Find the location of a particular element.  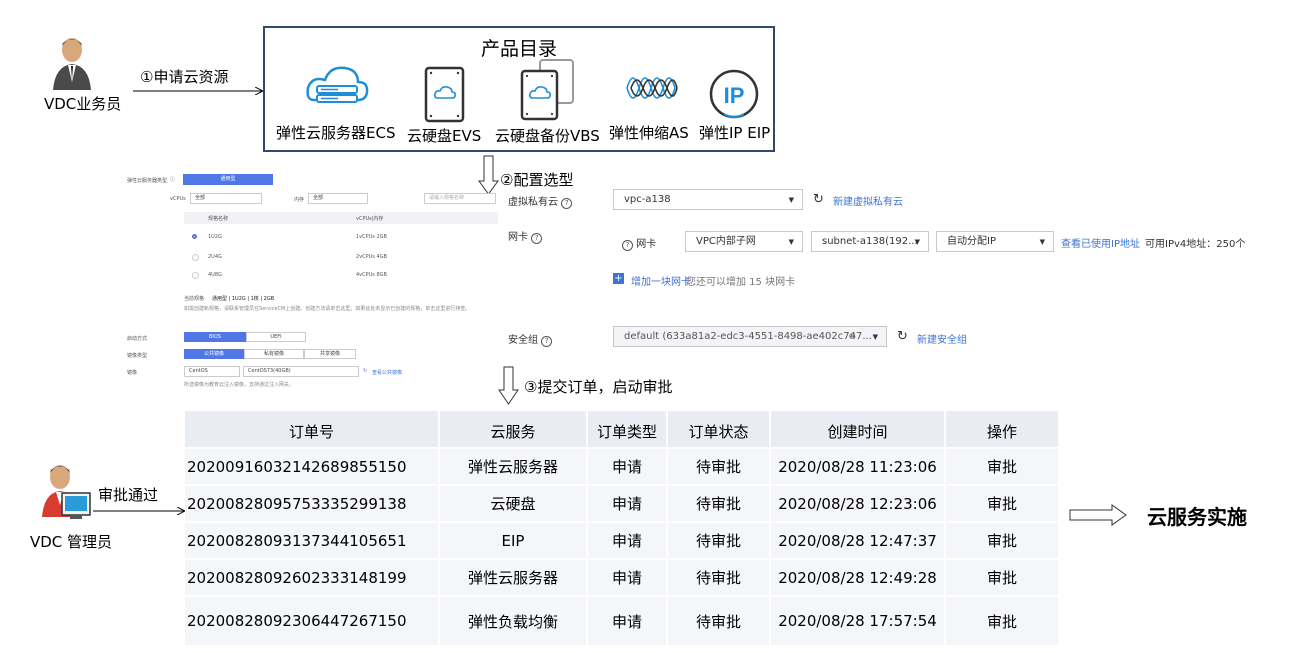

order-created: 2020/08/28 11:23:06 is located at coordinates (858, 467).